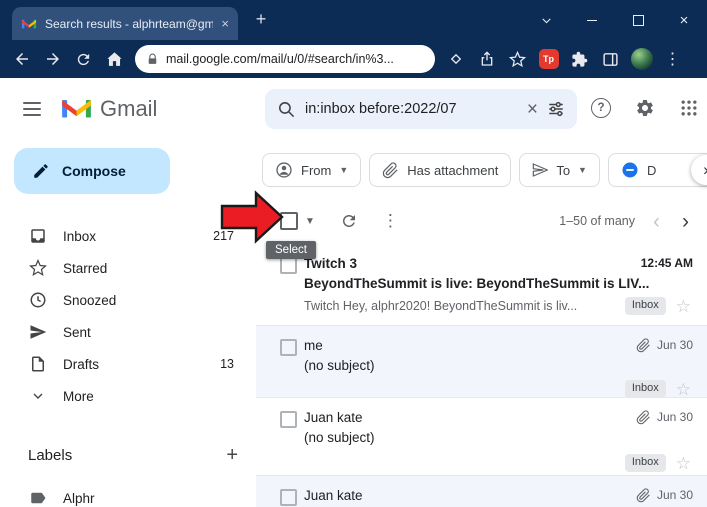 This screenshot has width=707, height=507. What do you see at coordinates (232, 455) in the screenshot?
I see `create-label-icon: +` at bounding box center [232, 455].